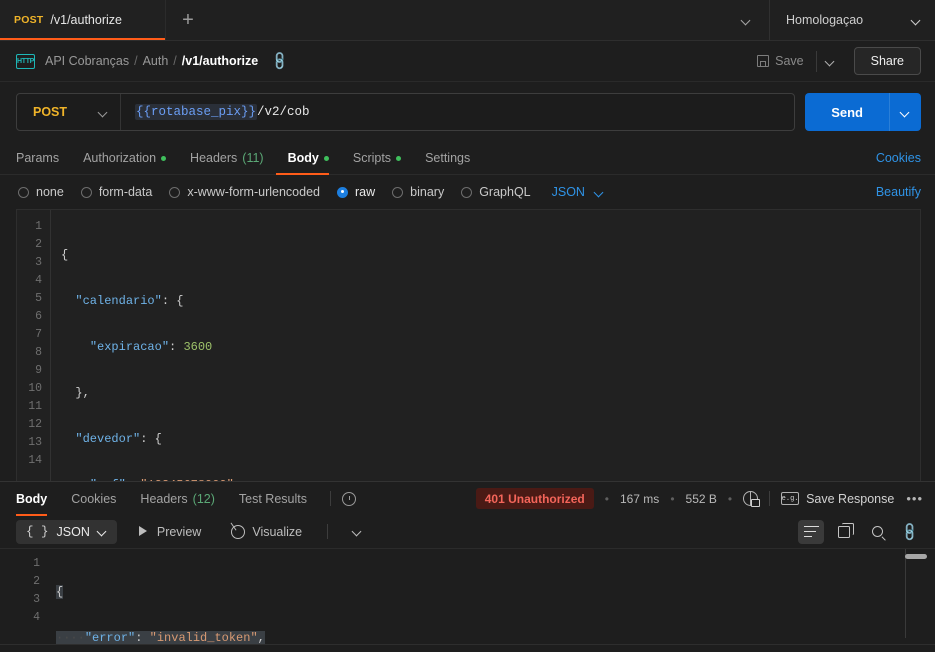 The image size is (935, 652). Describe the element at coordinates (129, 347) in the screenshot. I see `json-key: "expiracao"` at that location.